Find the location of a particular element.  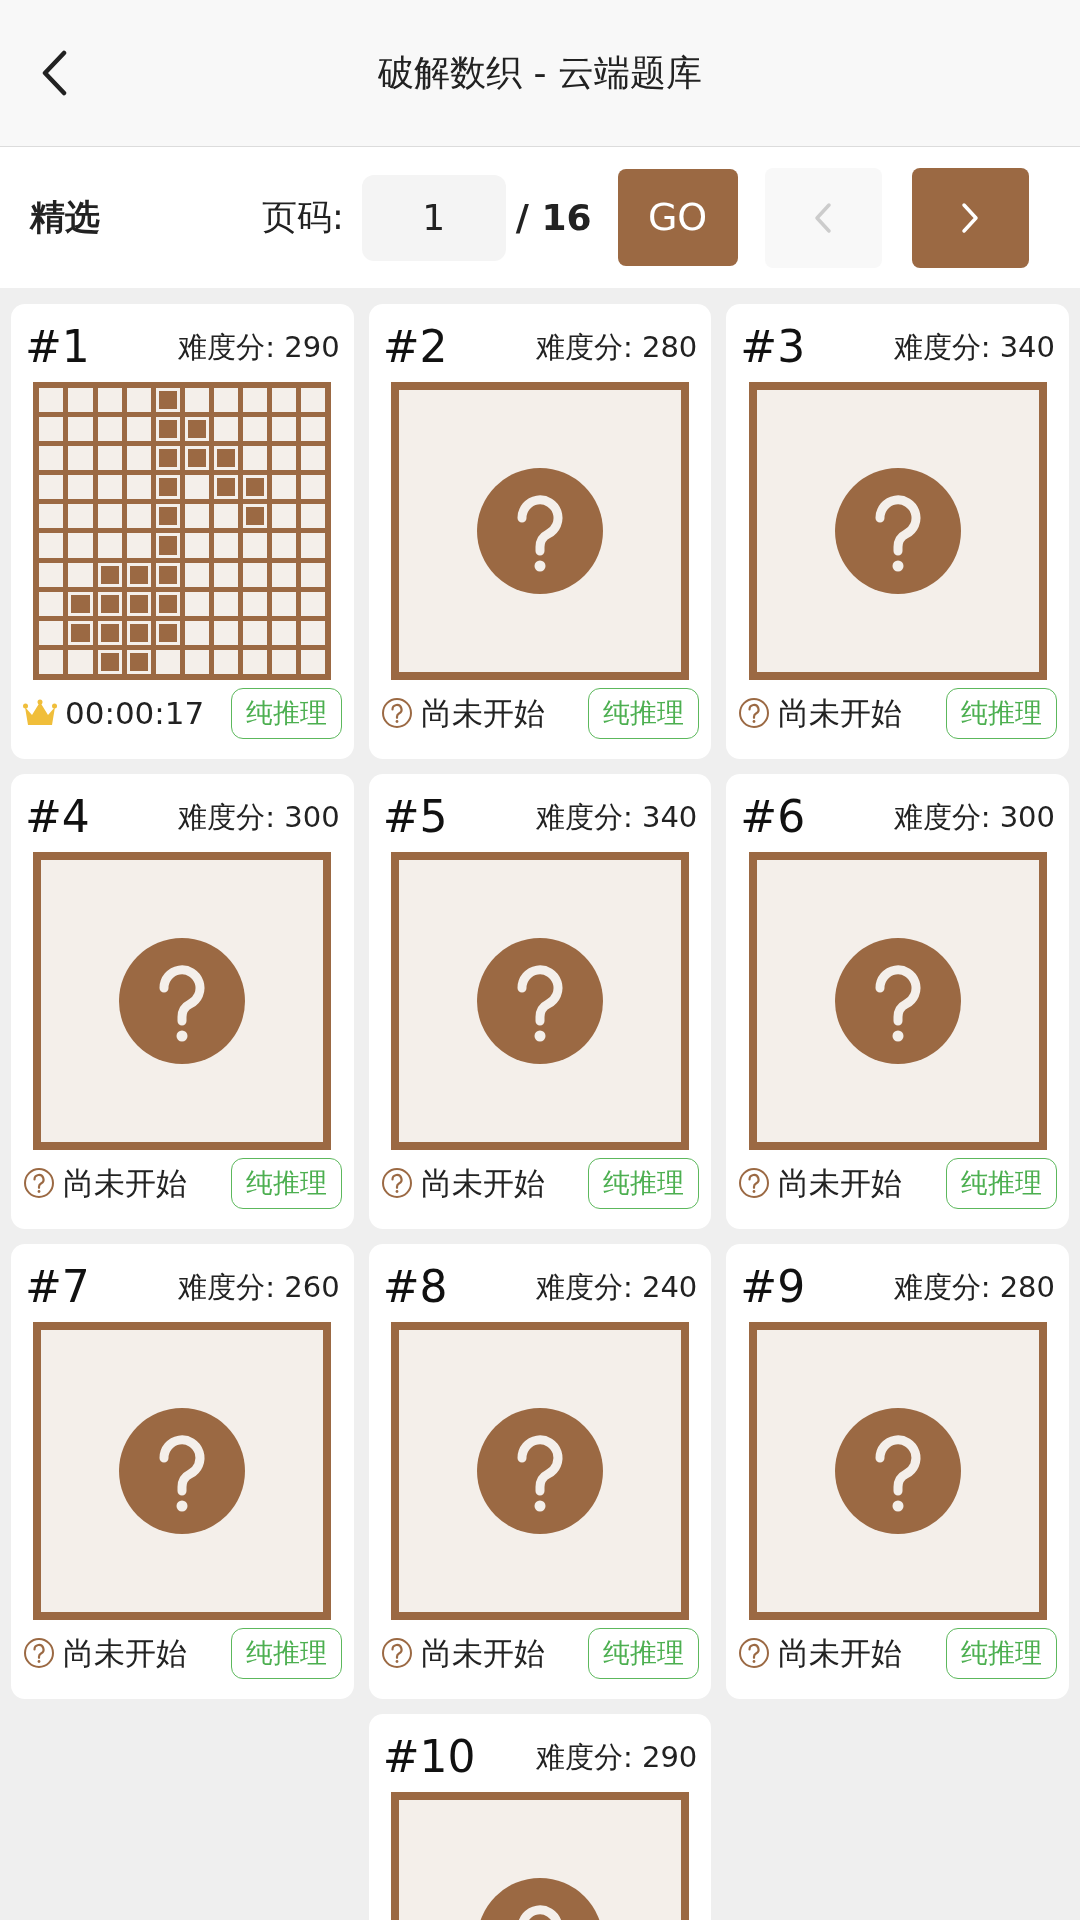

crown-icon is located at coordinates (40, 713).